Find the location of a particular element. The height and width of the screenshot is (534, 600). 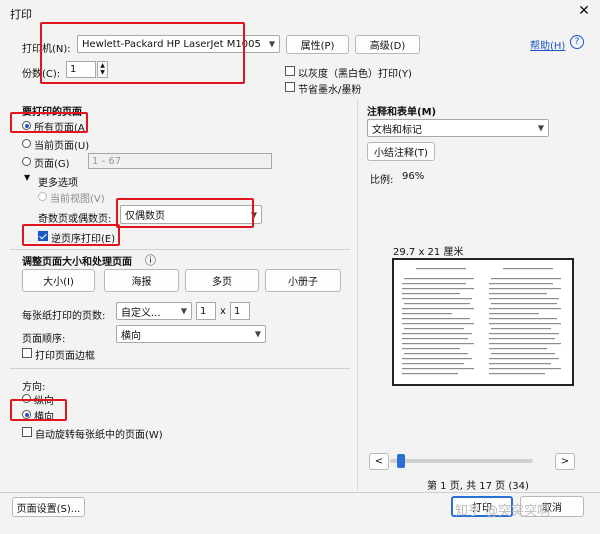

comments-select: 文档和标记 ▼ is located at coordinates (458, 128).